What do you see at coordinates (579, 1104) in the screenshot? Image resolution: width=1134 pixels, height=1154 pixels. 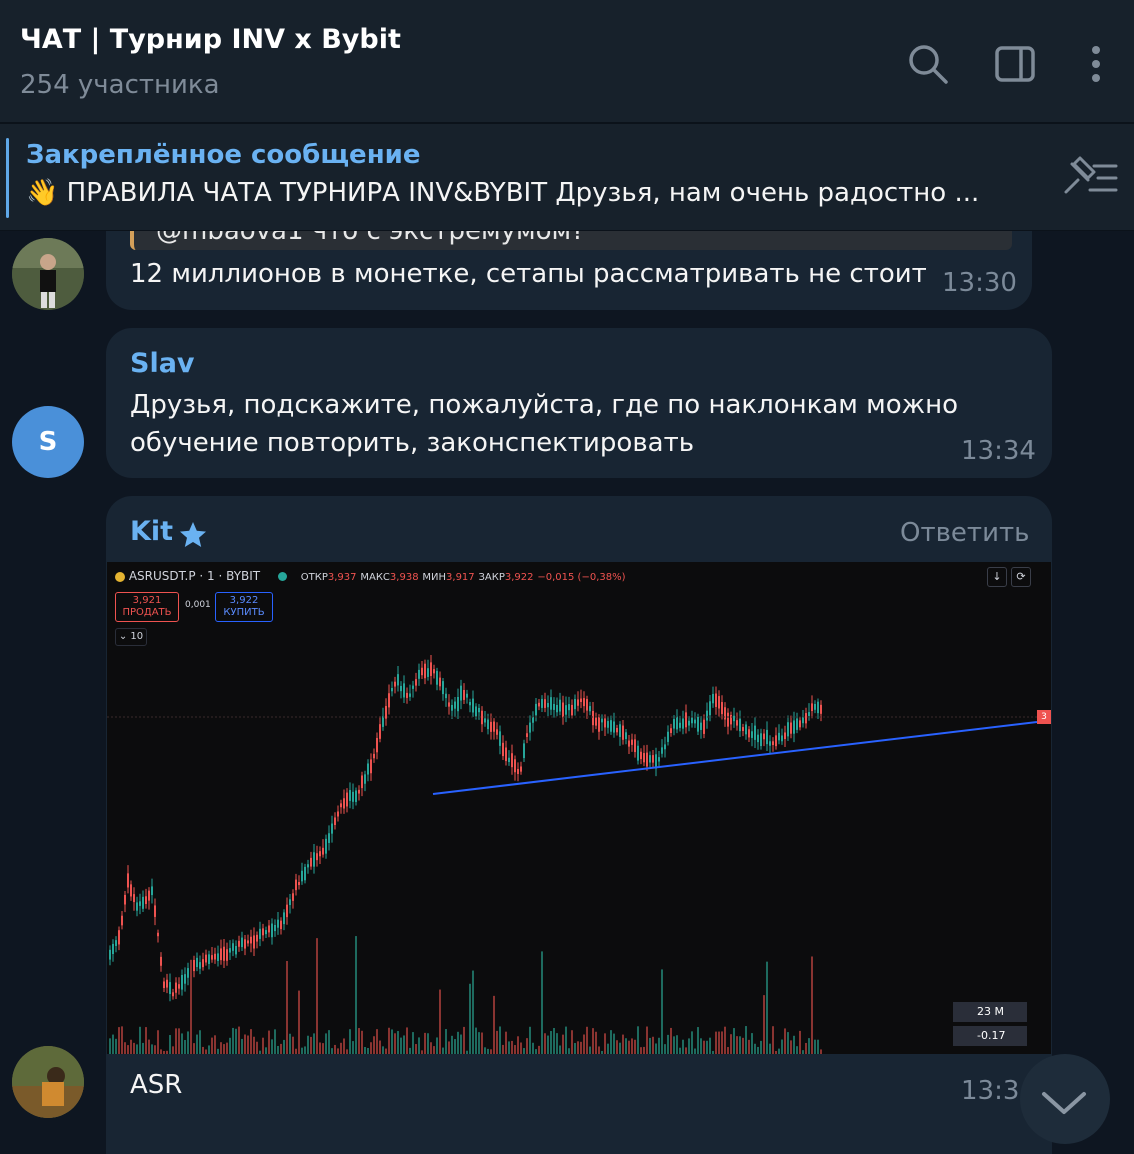 I see `message-bubble: ASR 13:3` at bounding box center [579, 1104].